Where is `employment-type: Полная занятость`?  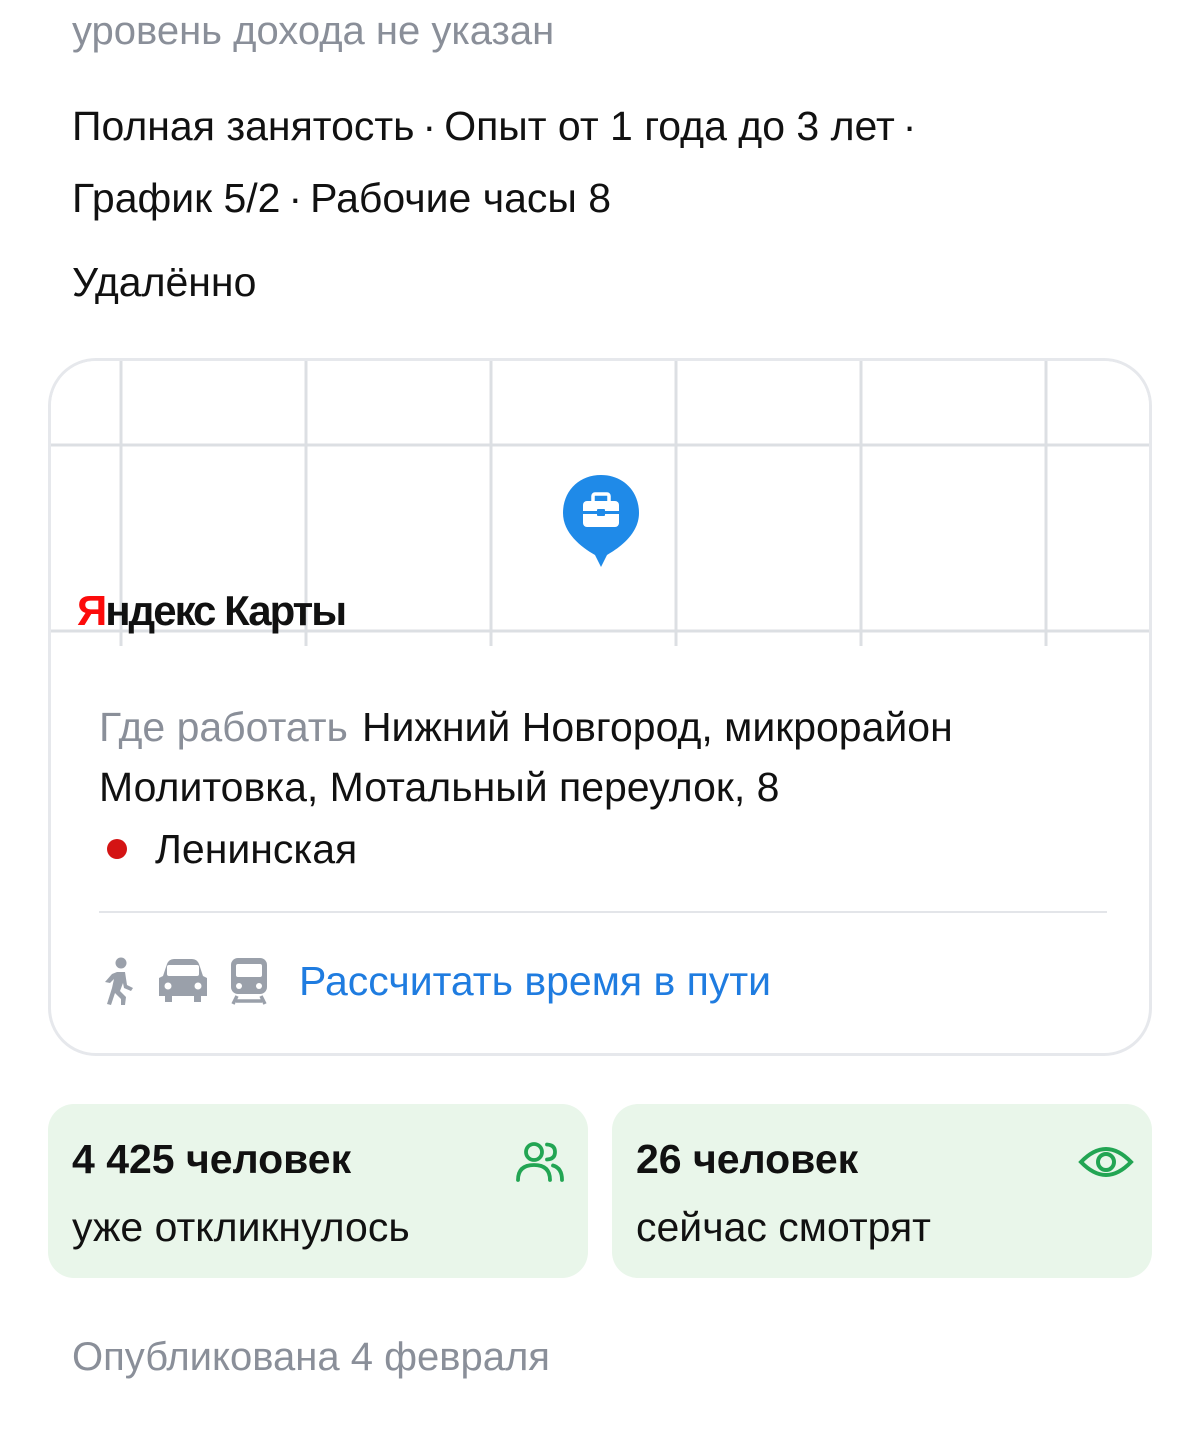 employment-type: Полная занятость is located at coordinates (243, 126).